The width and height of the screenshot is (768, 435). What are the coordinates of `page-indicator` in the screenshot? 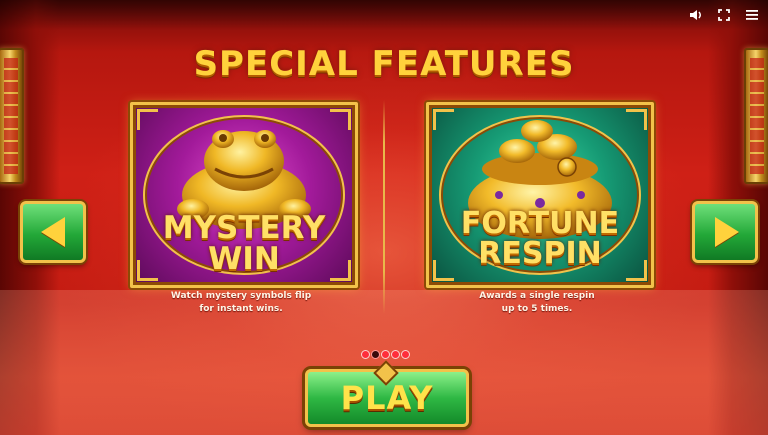 It's located at (386, 354).